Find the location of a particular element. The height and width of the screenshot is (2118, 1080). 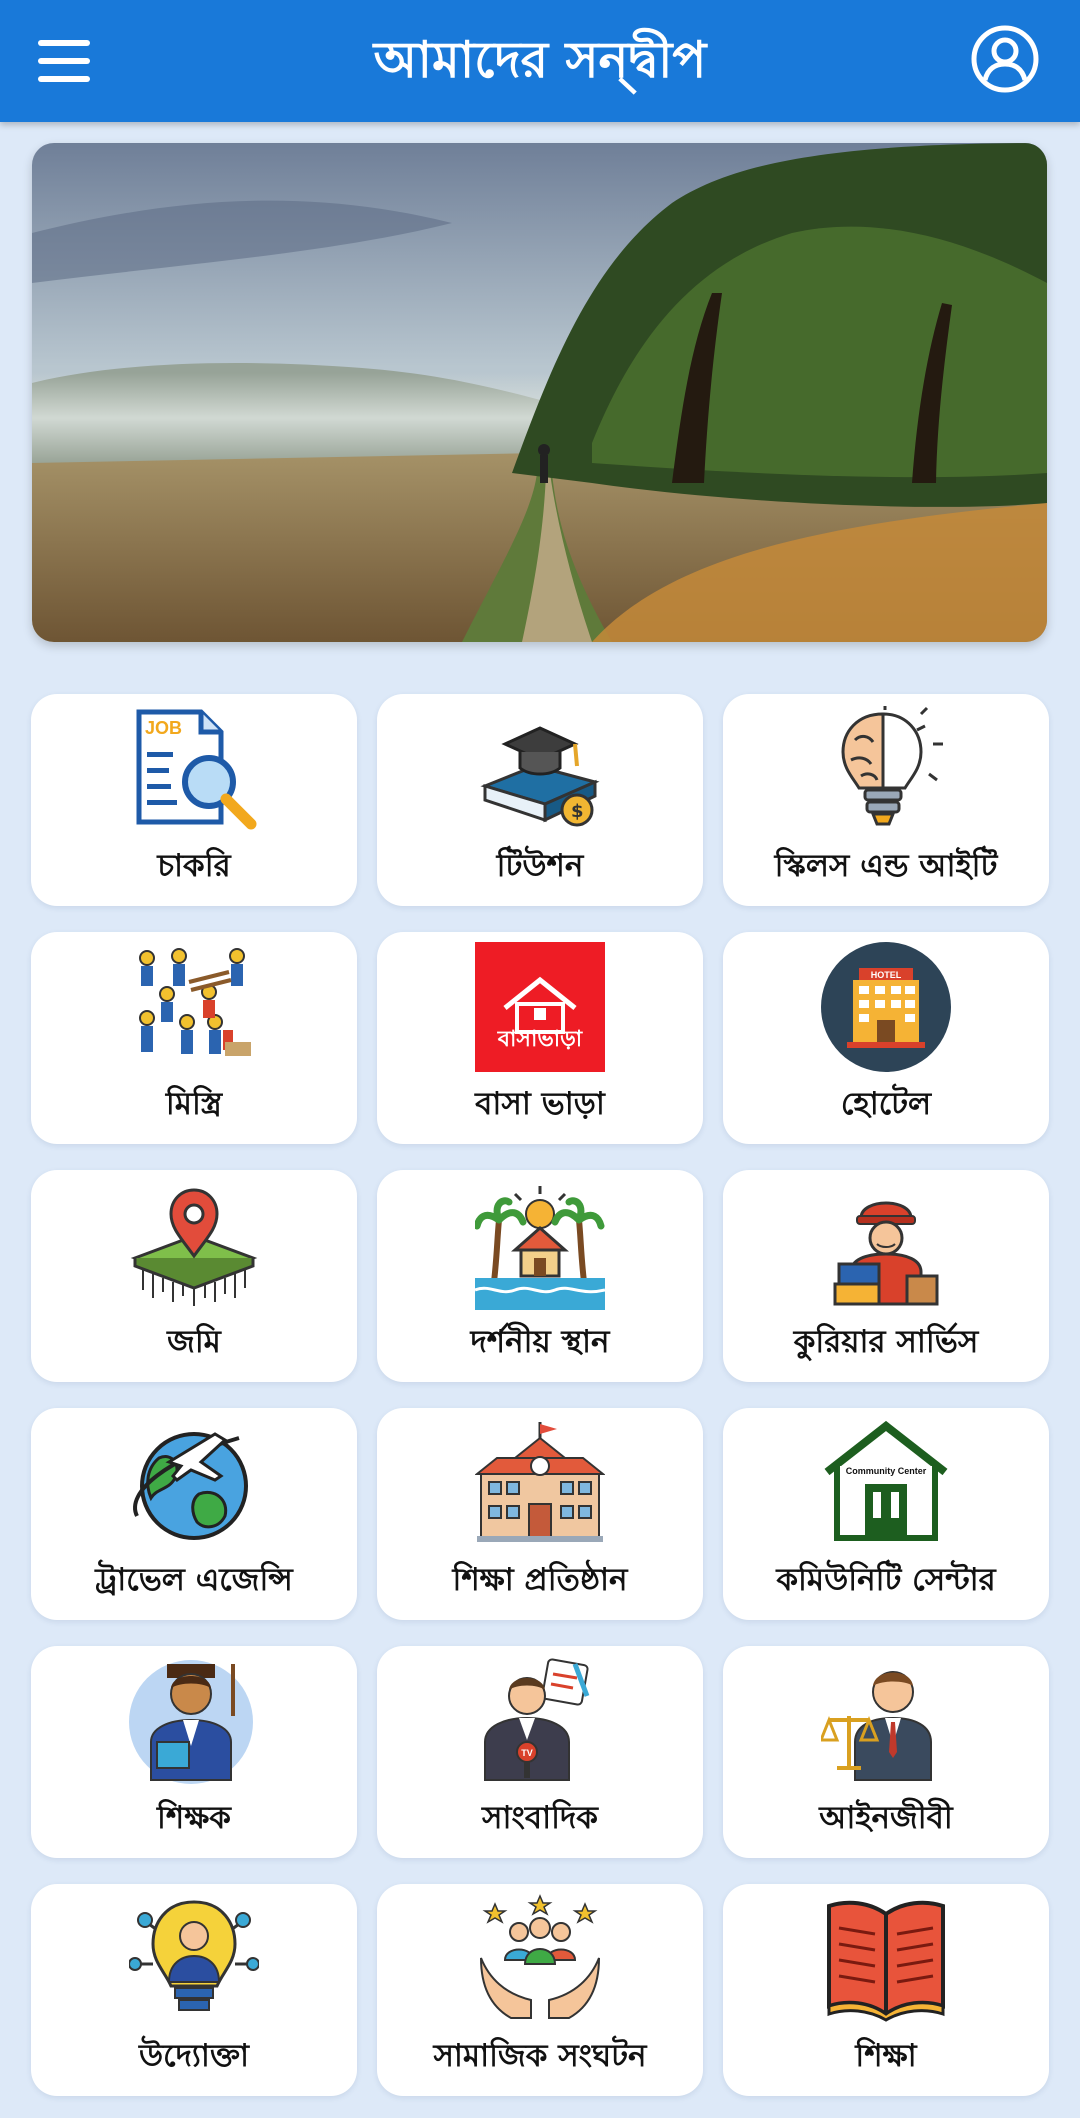

category-card-mistri: মিস্ত্রি is located at coordinates (194, 1038).